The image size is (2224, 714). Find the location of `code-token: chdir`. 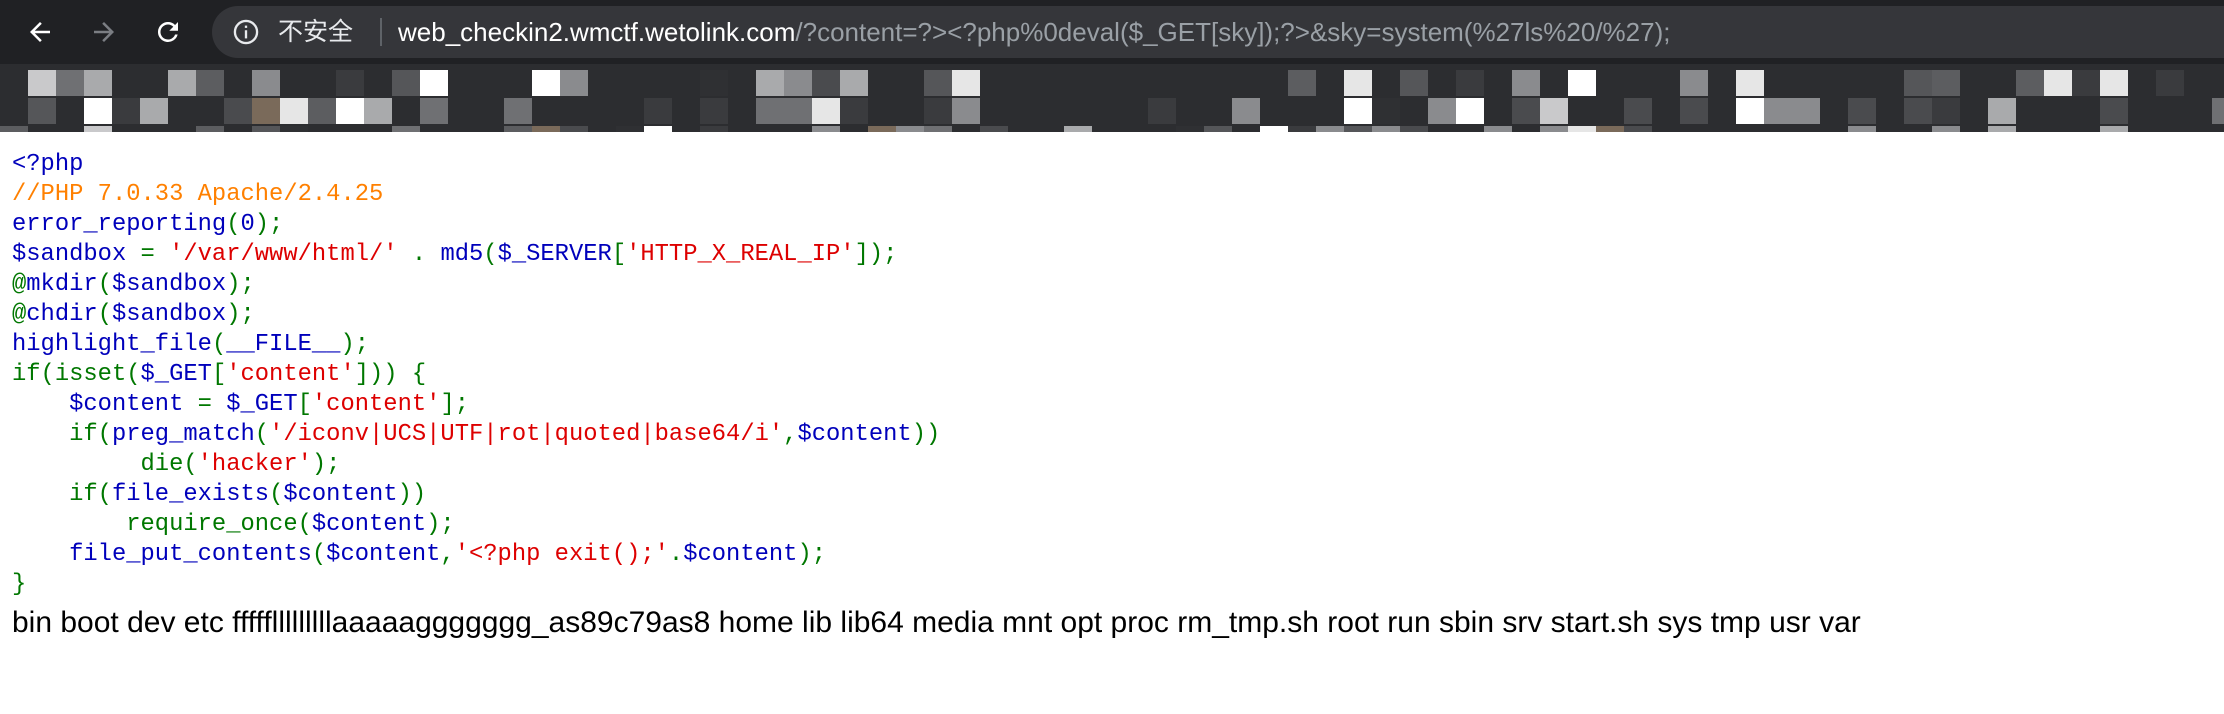

code-token: chdir is located at coordinates (62, 314).